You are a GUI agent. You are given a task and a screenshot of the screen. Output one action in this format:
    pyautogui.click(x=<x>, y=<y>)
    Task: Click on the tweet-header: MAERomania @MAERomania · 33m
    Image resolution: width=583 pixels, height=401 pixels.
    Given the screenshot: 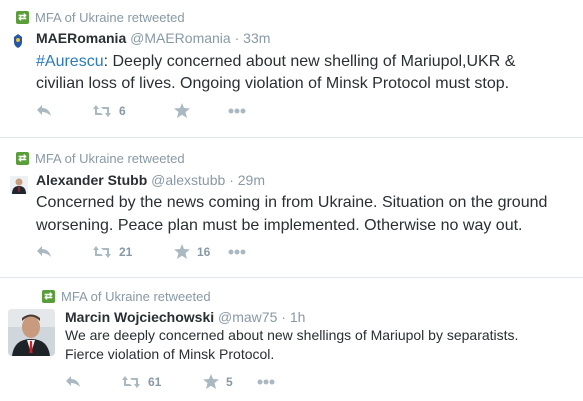 What is the action you would take?
    pyautogui.click(x=153, y=38)
    